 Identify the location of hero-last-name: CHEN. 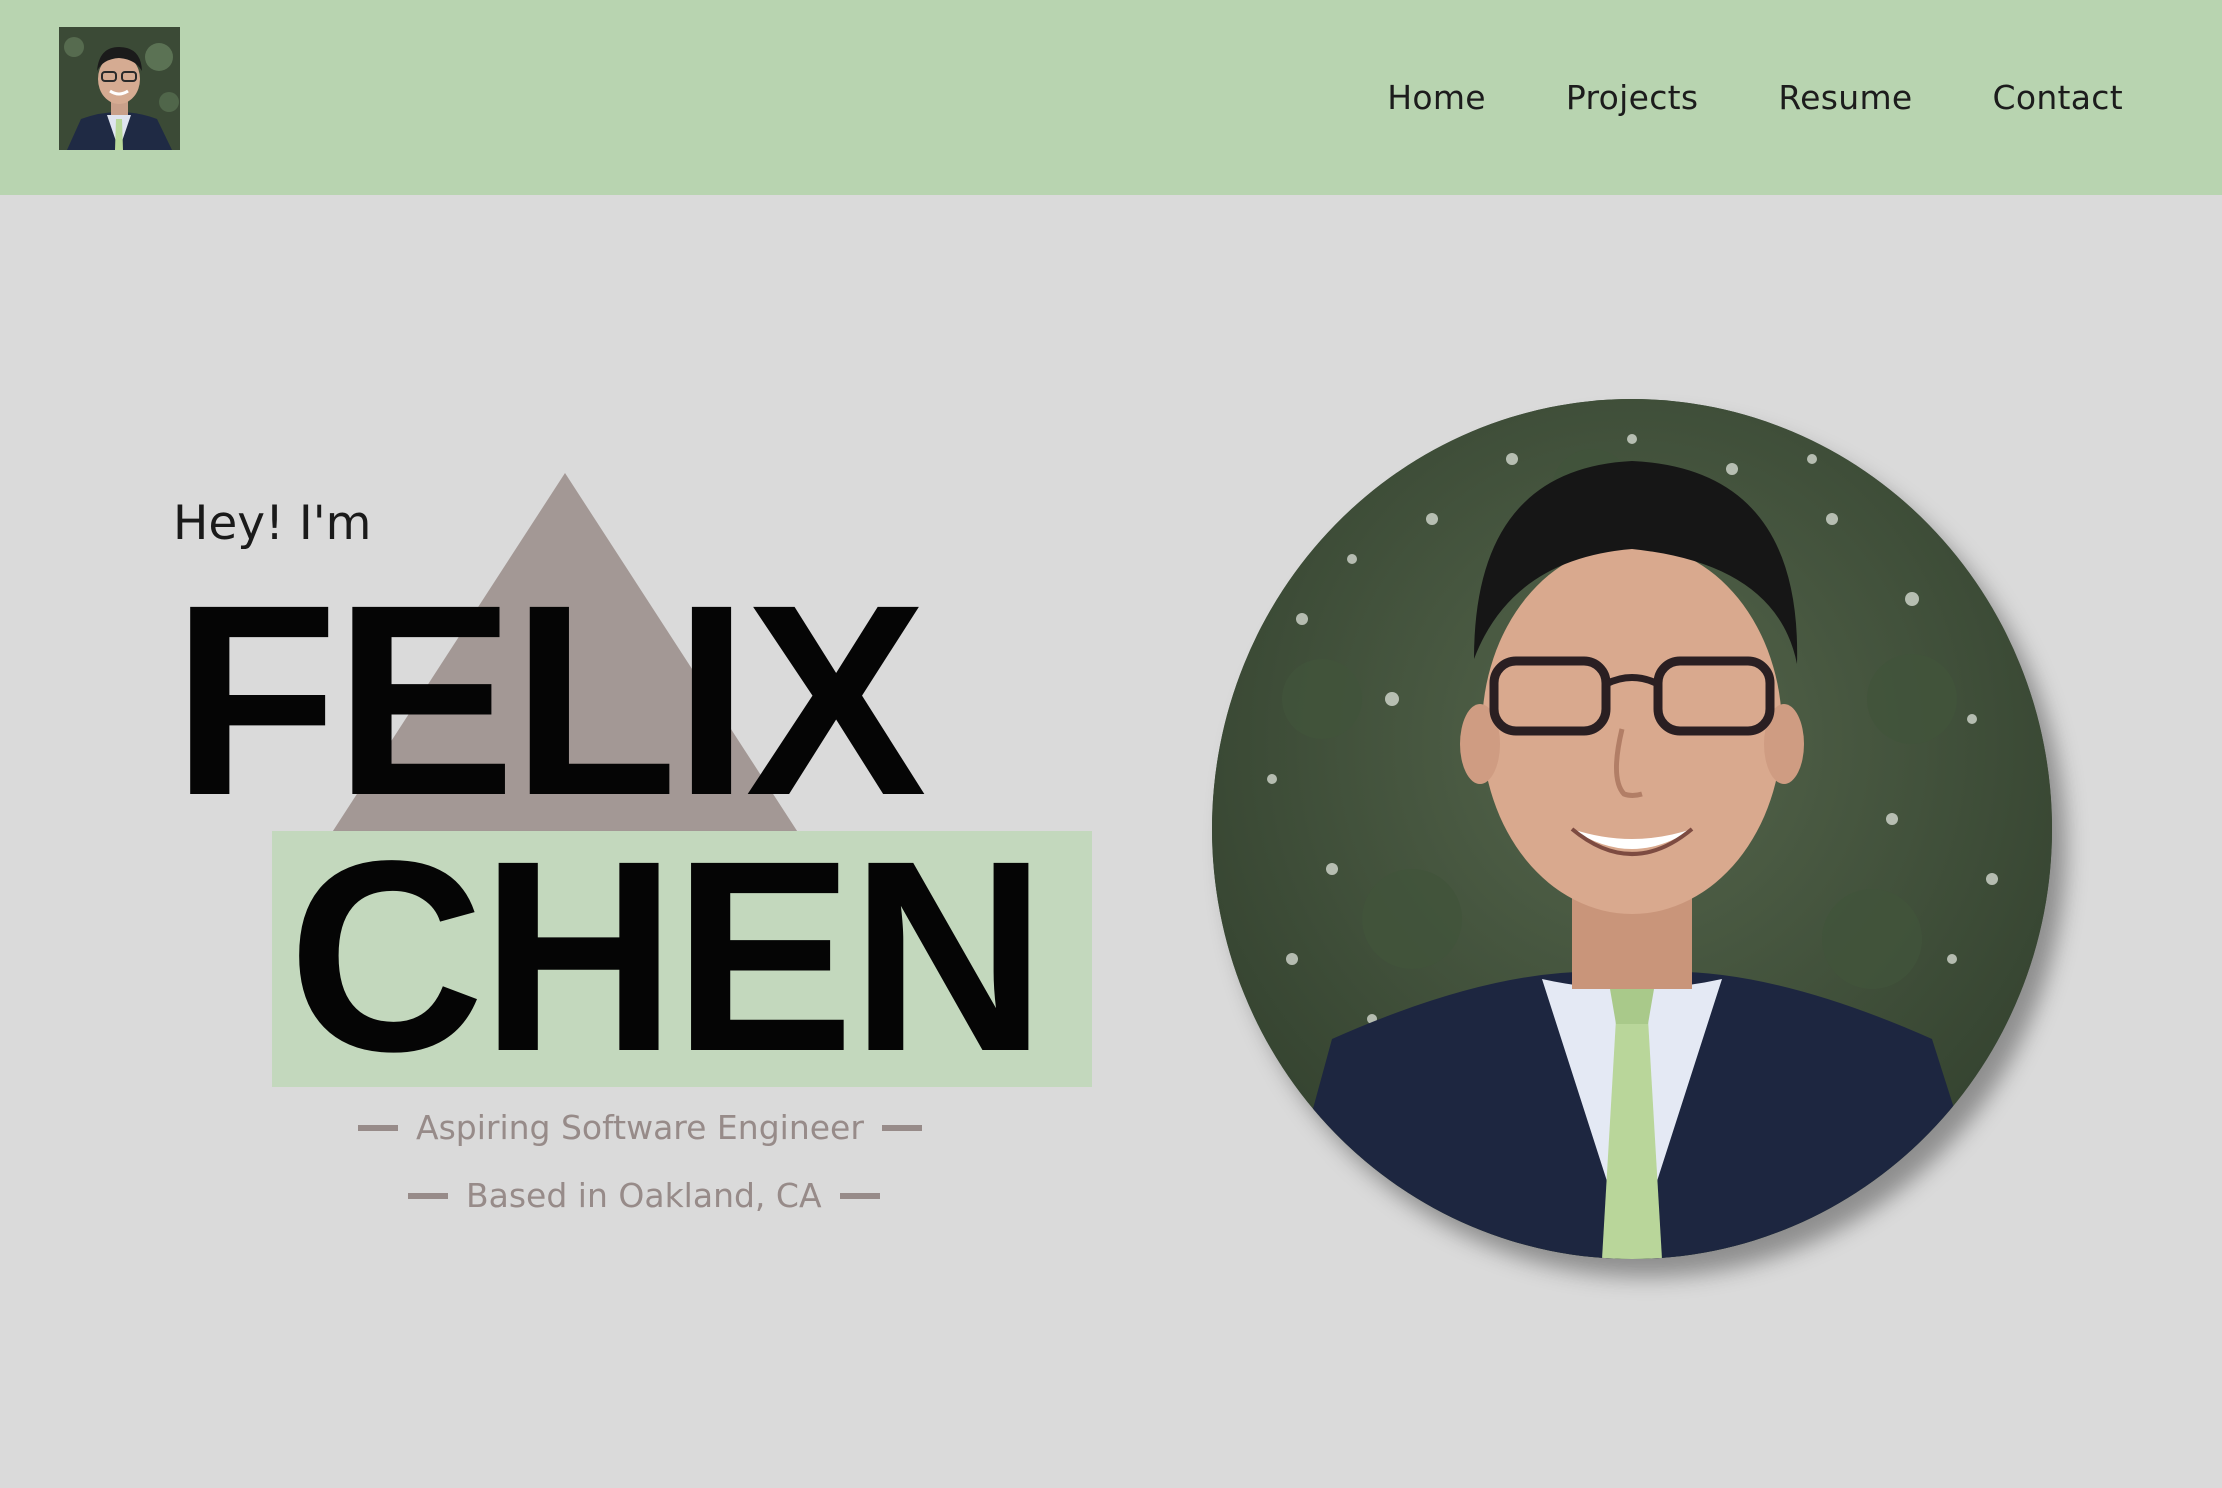
(667, 956).